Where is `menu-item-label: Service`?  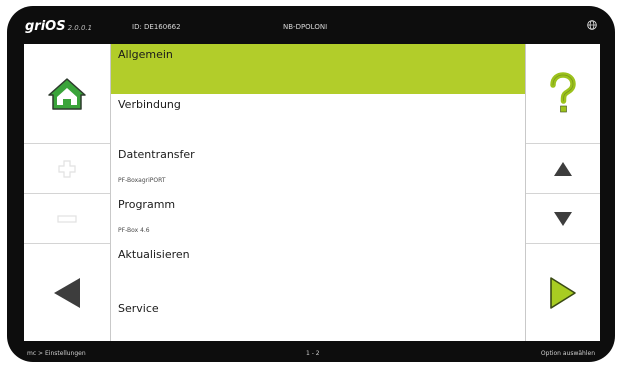 menu-item-label: Service is located at coordinates (138, 308).